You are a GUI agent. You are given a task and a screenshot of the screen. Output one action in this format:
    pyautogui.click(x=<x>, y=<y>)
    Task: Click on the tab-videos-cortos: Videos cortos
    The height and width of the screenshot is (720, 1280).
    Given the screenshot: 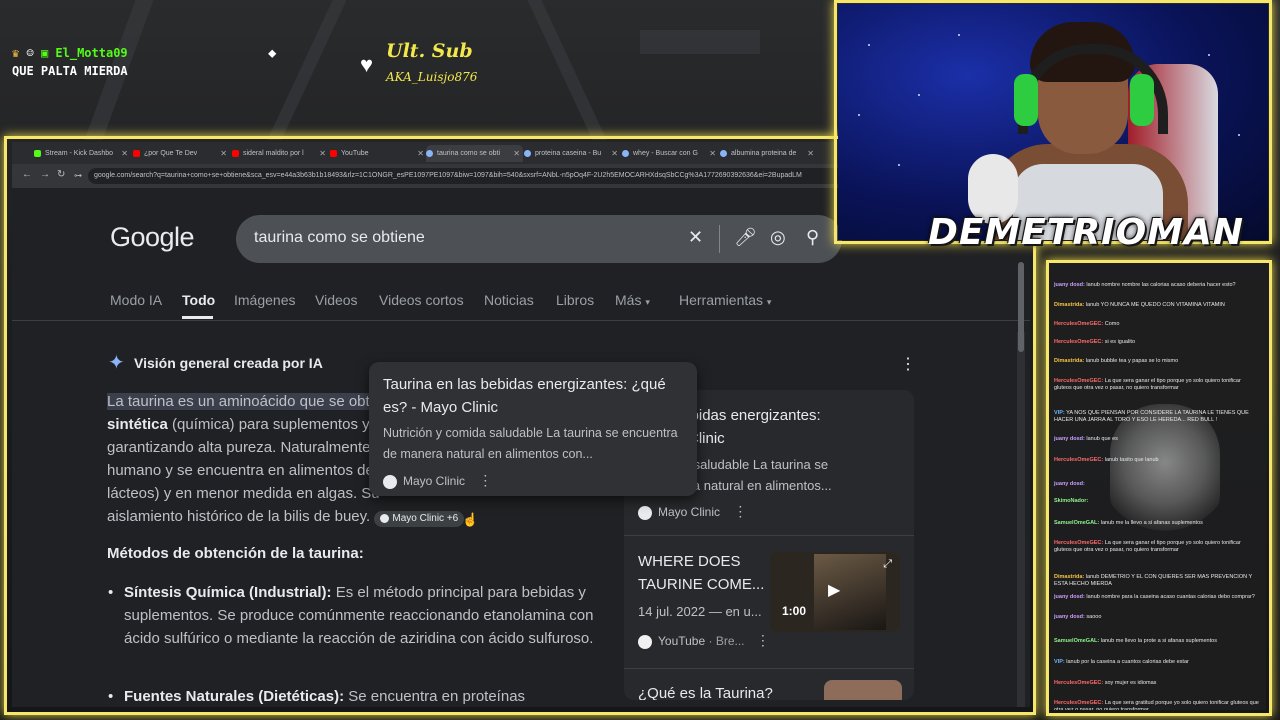 What is the action you would take?
    pyautogui.click(x=421, y=300)
    